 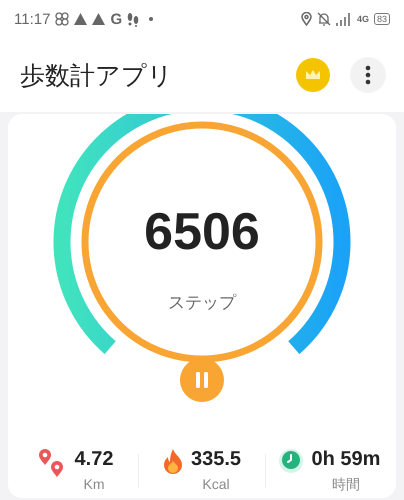 I want to click on muted-bell-icon, so click(x=323, y=19).